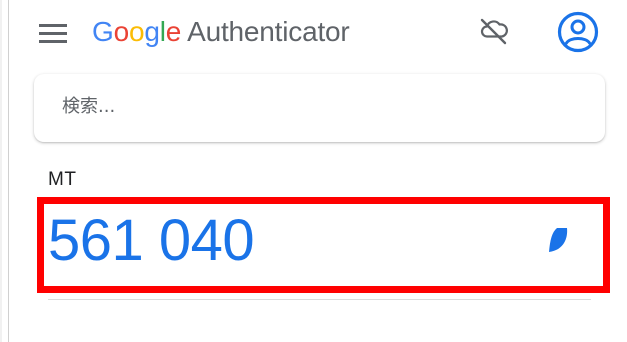  What do you see at coordinates (103, 31) in the screenshot?
I see `google-letter-g: G` at bounding box center [103, 31].